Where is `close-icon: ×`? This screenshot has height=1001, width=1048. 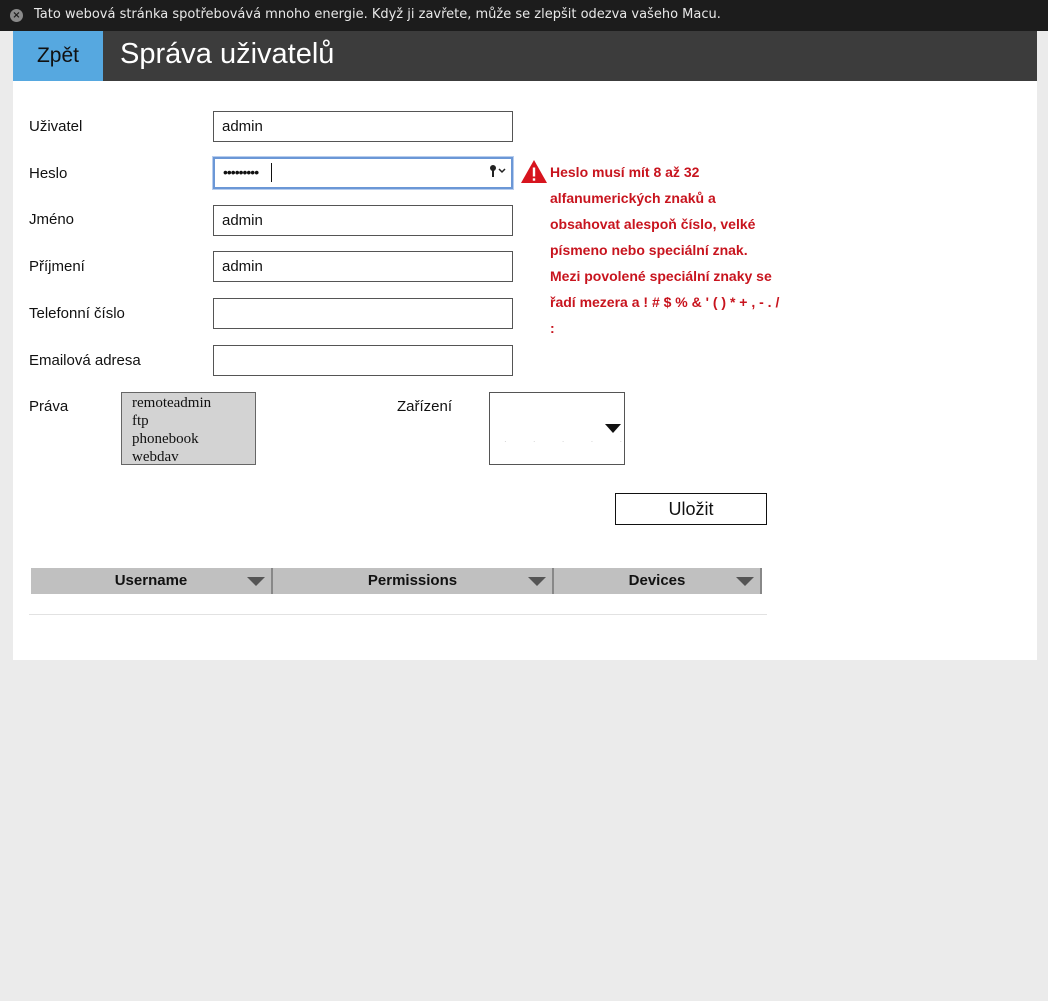 close-icon: × is located at coordinates (16, 15).